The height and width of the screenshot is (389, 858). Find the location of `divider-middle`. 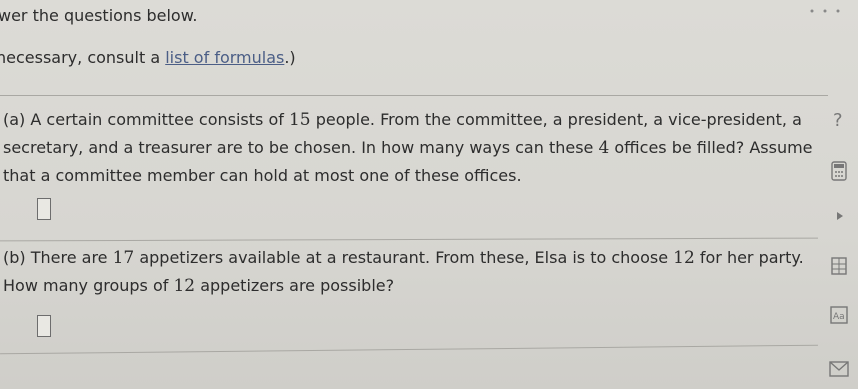

divider-middle is located at coordinates (409, 239).